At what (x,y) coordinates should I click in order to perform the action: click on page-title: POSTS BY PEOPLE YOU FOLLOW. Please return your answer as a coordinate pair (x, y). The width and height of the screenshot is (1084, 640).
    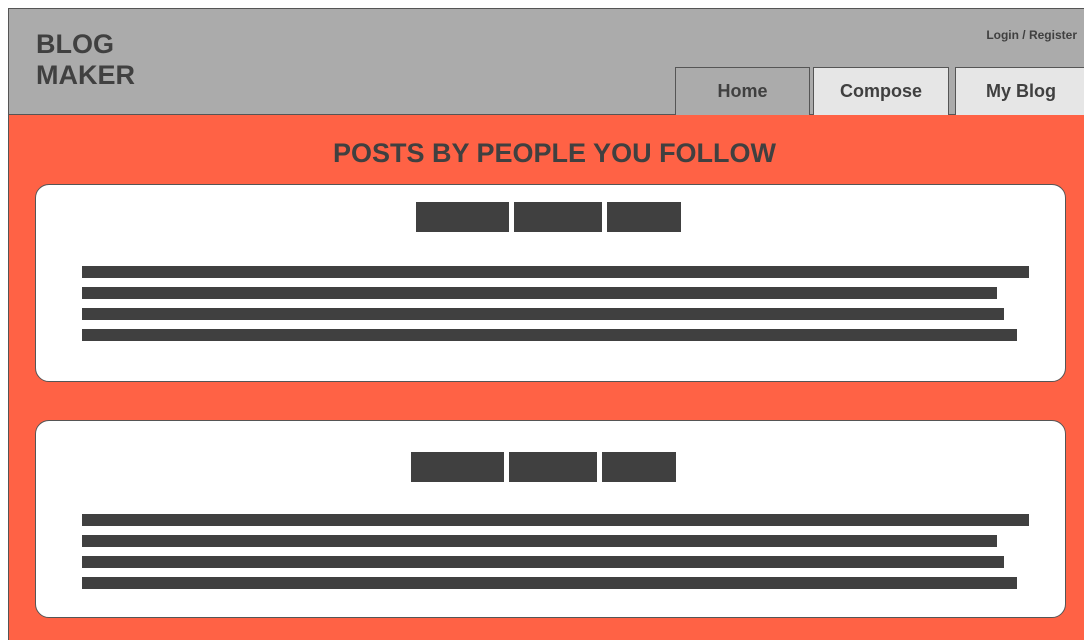
    Looking at the image, I should click on (554, 153).